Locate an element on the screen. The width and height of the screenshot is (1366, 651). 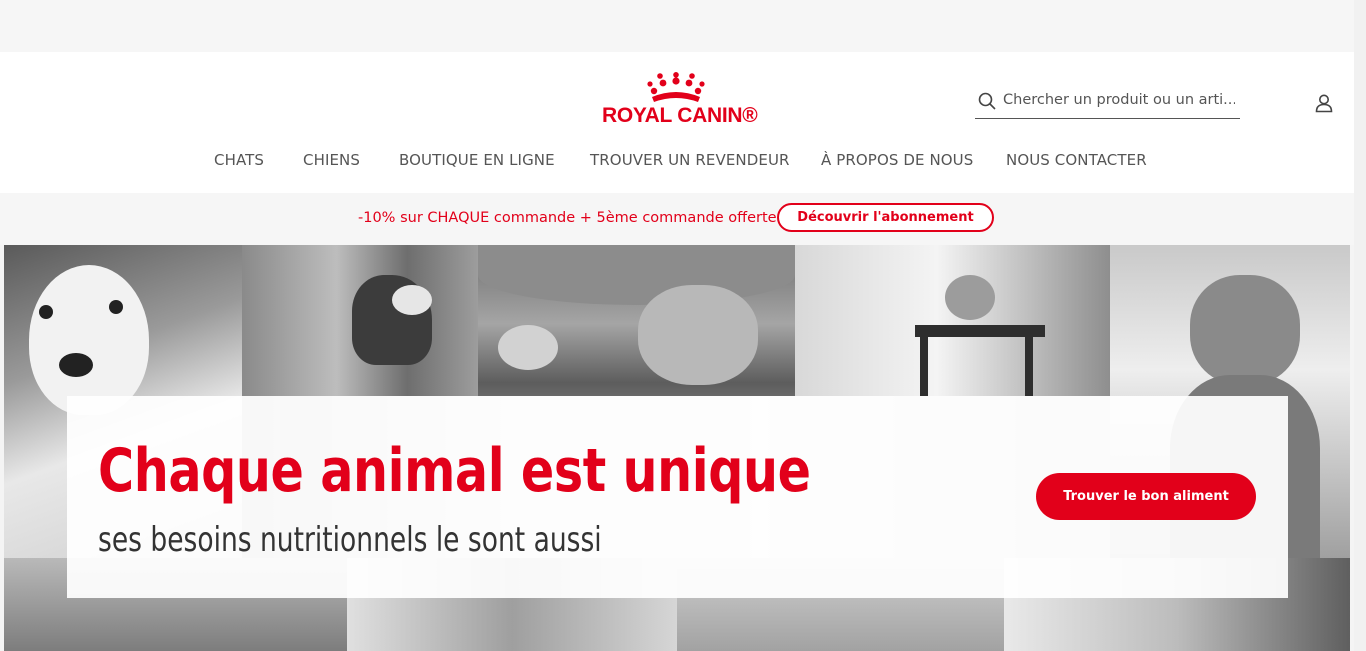
logo-wordmark: ROYAL CANIN® is located at coordinates (680, 115).